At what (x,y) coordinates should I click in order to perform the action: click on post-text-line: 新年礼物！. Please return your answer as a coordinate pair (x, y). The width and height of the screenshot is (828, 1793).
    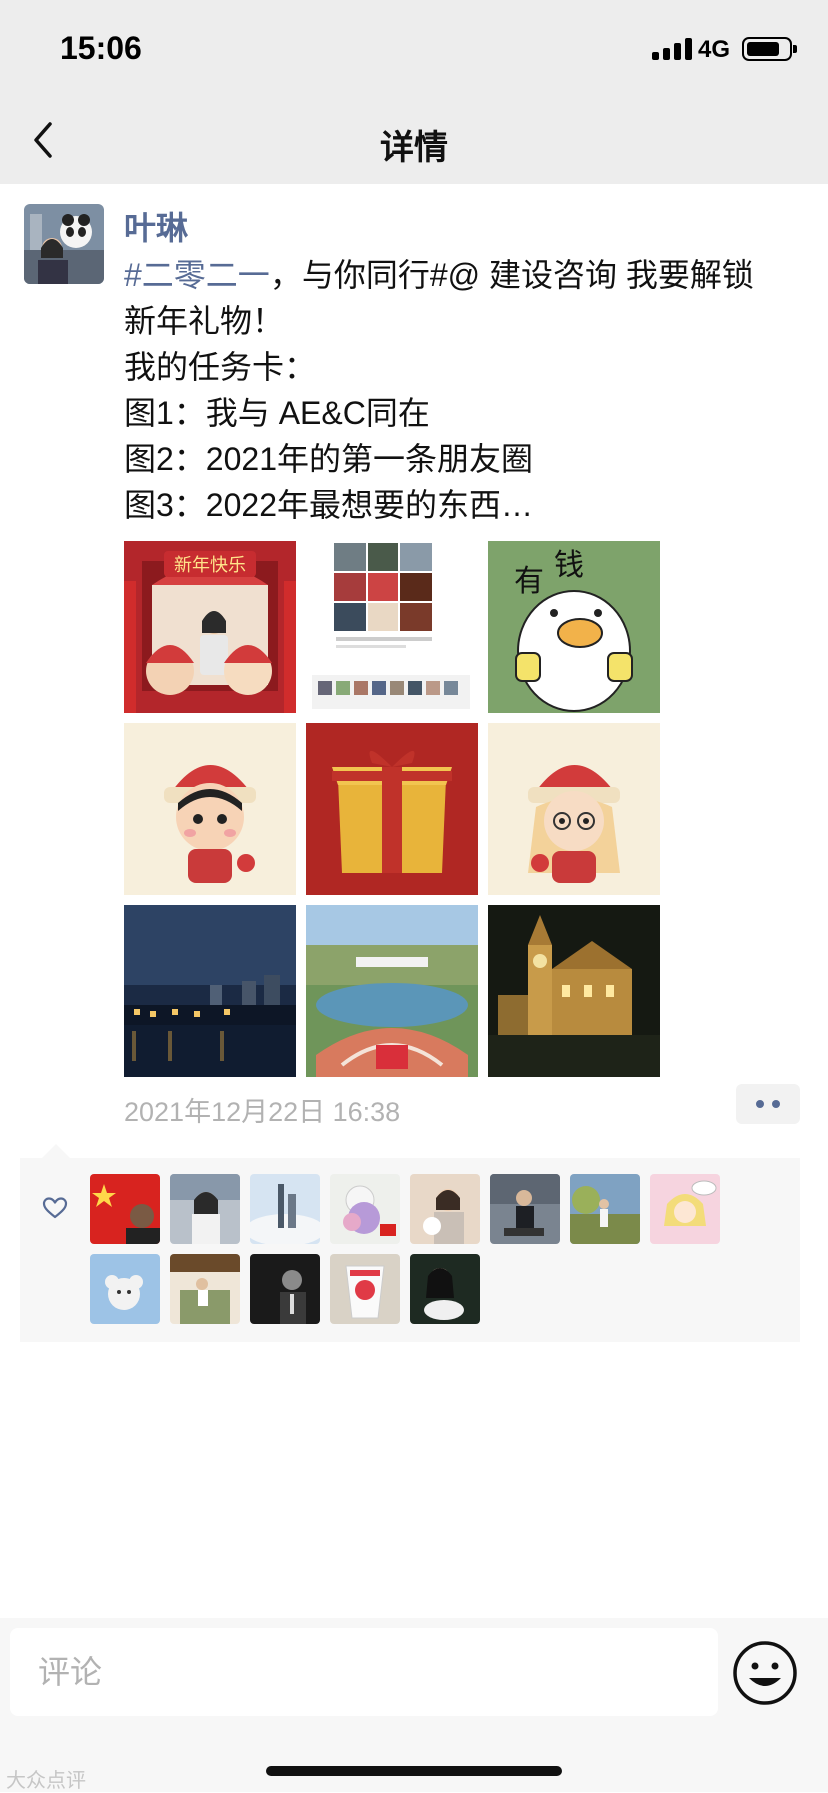
    Looking at the image, I should click on (204, 321).